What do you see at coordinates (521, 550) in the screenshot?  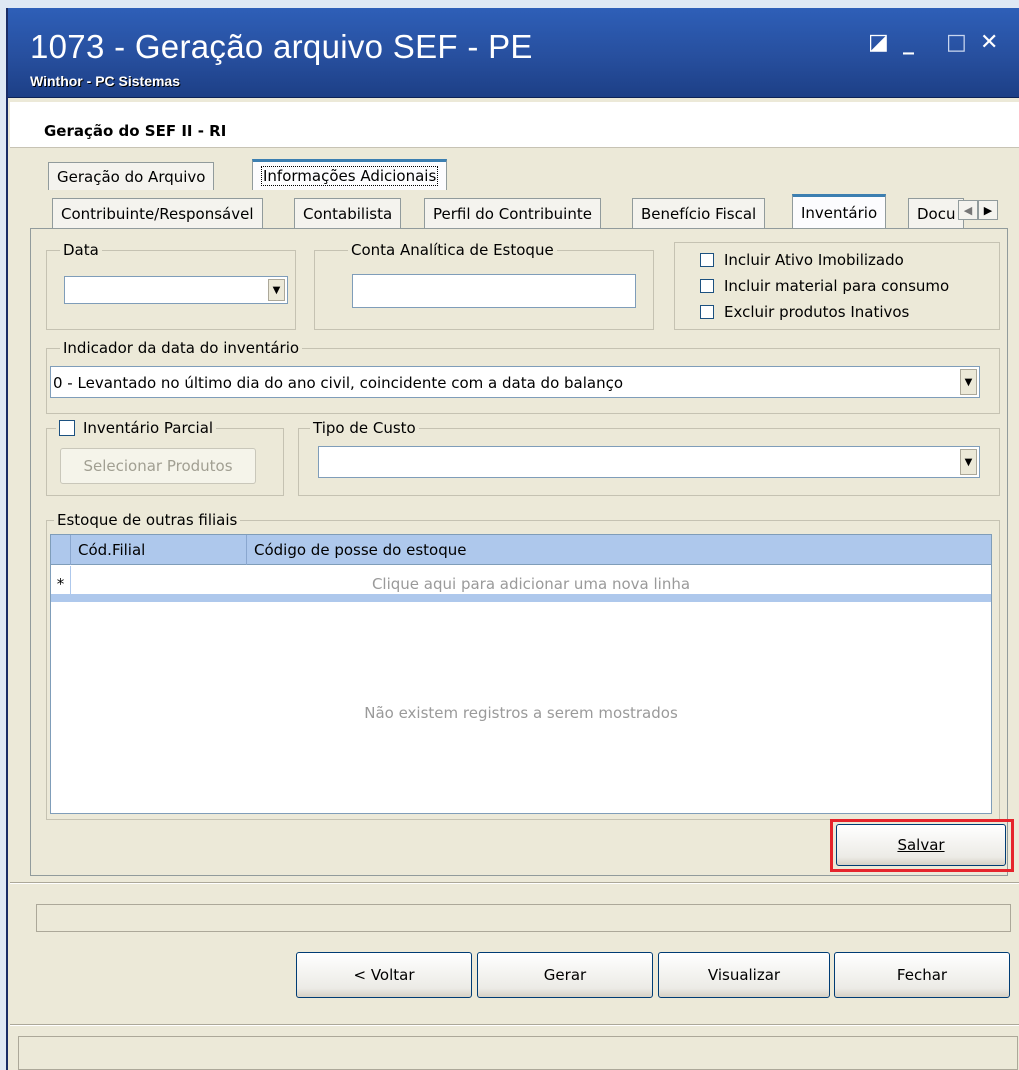 I see `grid-header-row` at bounding box center [521, 550].